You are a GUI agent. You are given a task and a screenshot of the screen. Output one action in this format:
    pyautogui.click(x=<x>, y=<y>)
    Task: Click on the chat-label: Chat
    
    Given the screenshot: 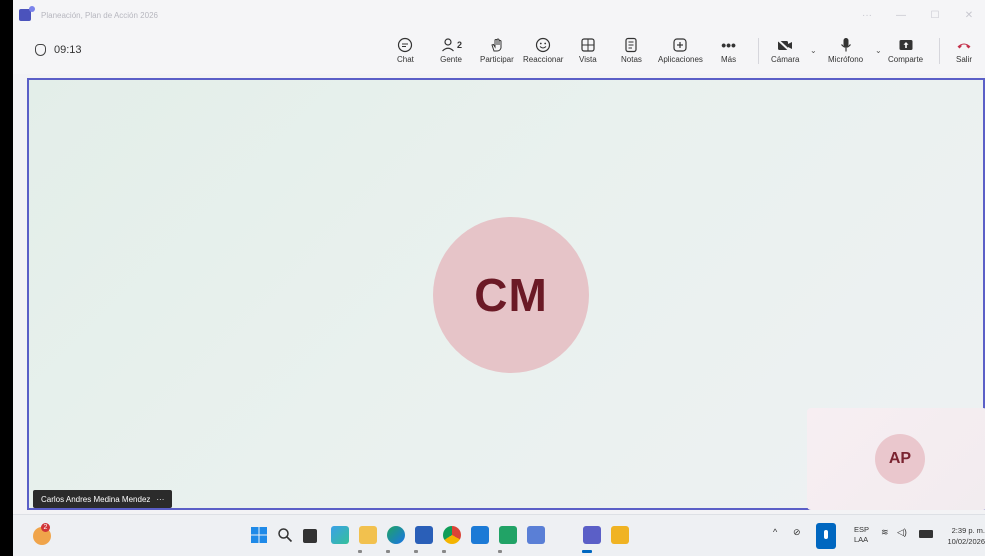 What is the action you would take?
    pyautogui.click(x=405, y=59)
    